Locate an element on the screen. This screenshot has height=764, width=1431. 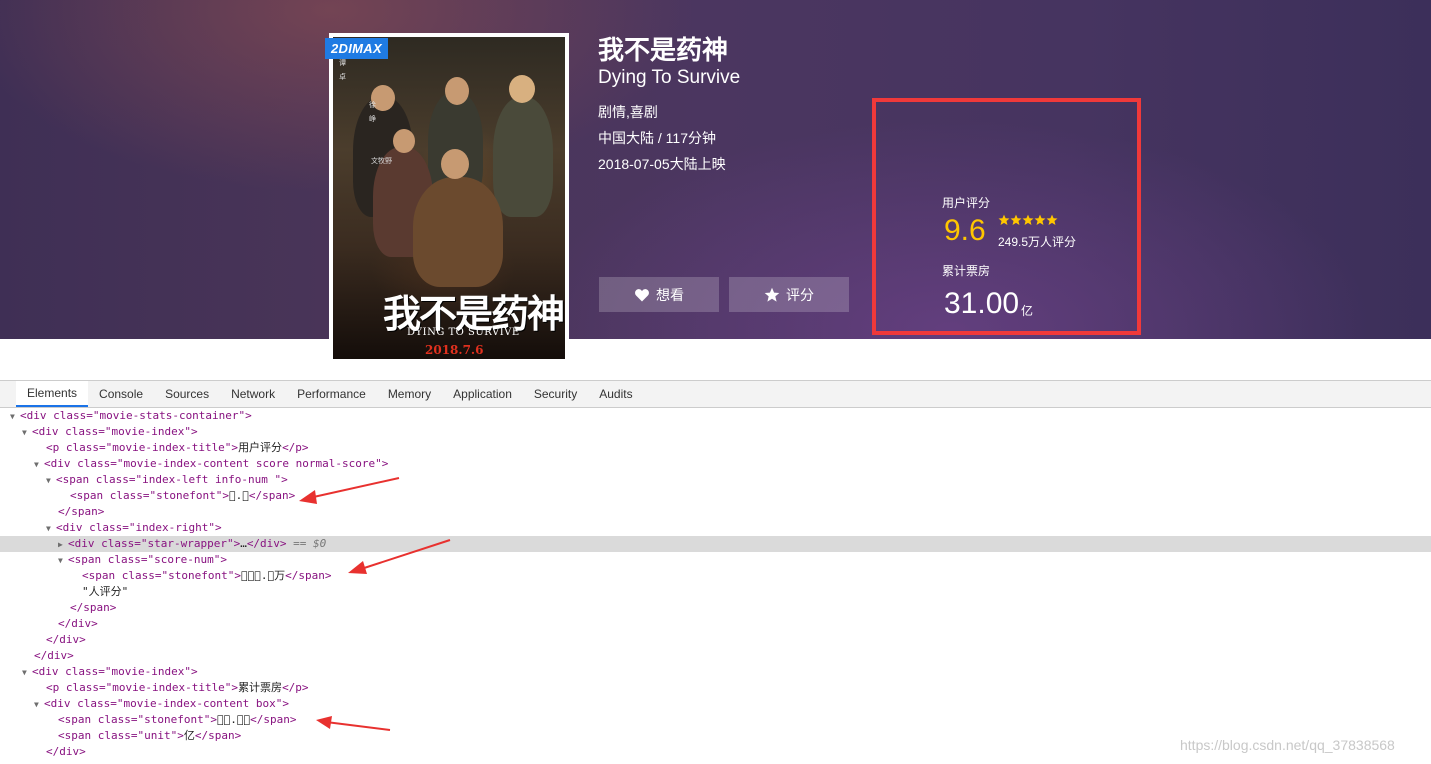
movie-release-date: 2018-07-05大陆上映 is located at coordinates (662, 164).